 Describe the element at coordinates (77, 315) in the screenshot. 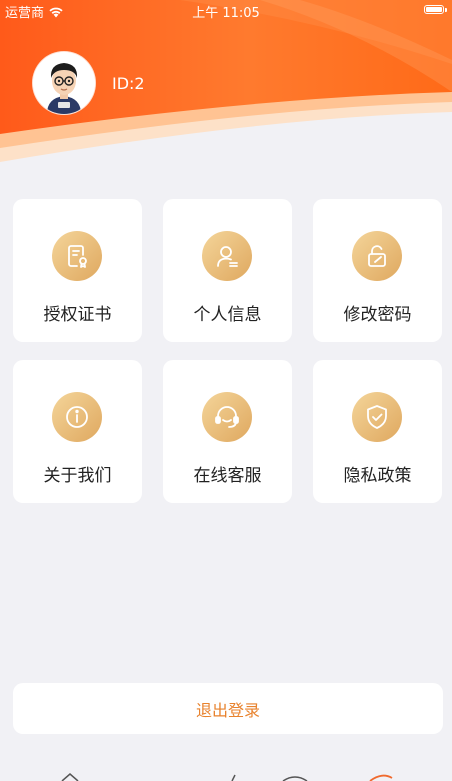

I see `menu-card-label: 授权证书` at that location.